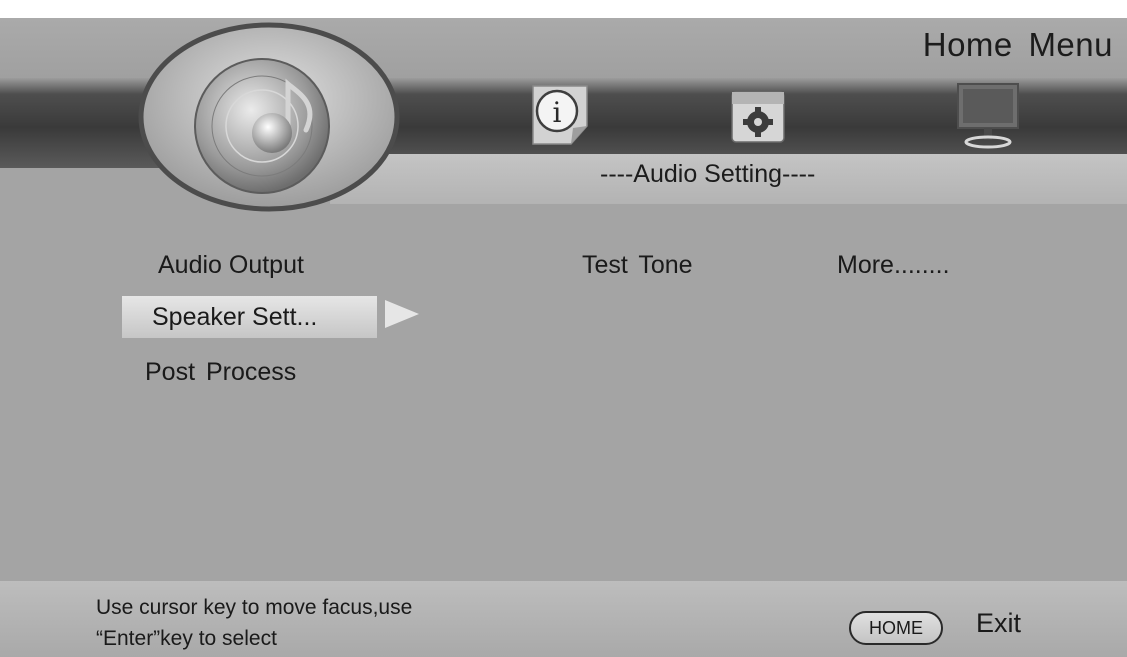  I want to click on exit-label: Exit, so click(999, 623).